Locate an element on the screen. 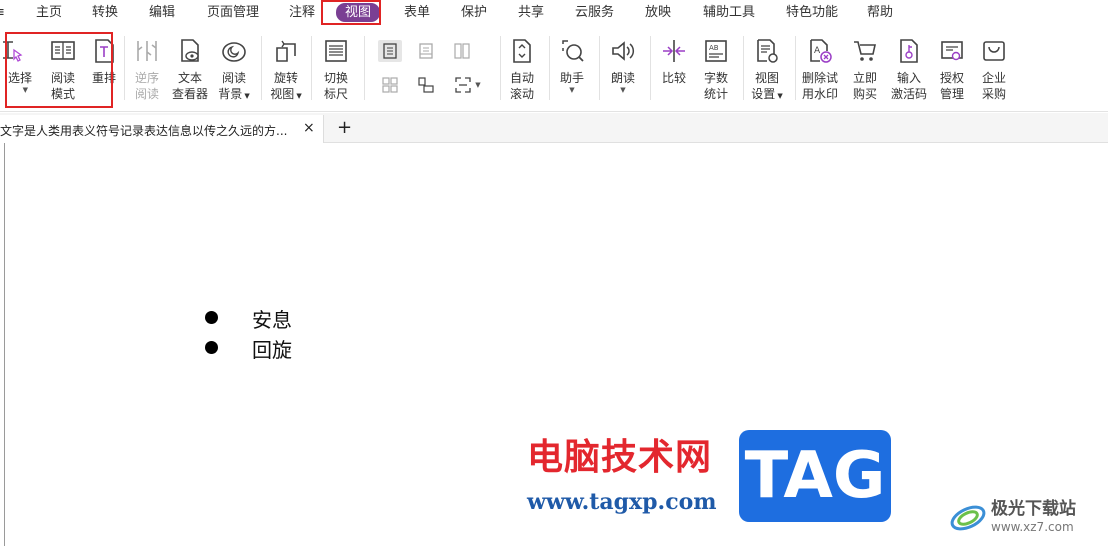 The height and width of the screenshot is (546, 1108). menu-accessibility: 辅助工具 is located at coordinates (729, 12).